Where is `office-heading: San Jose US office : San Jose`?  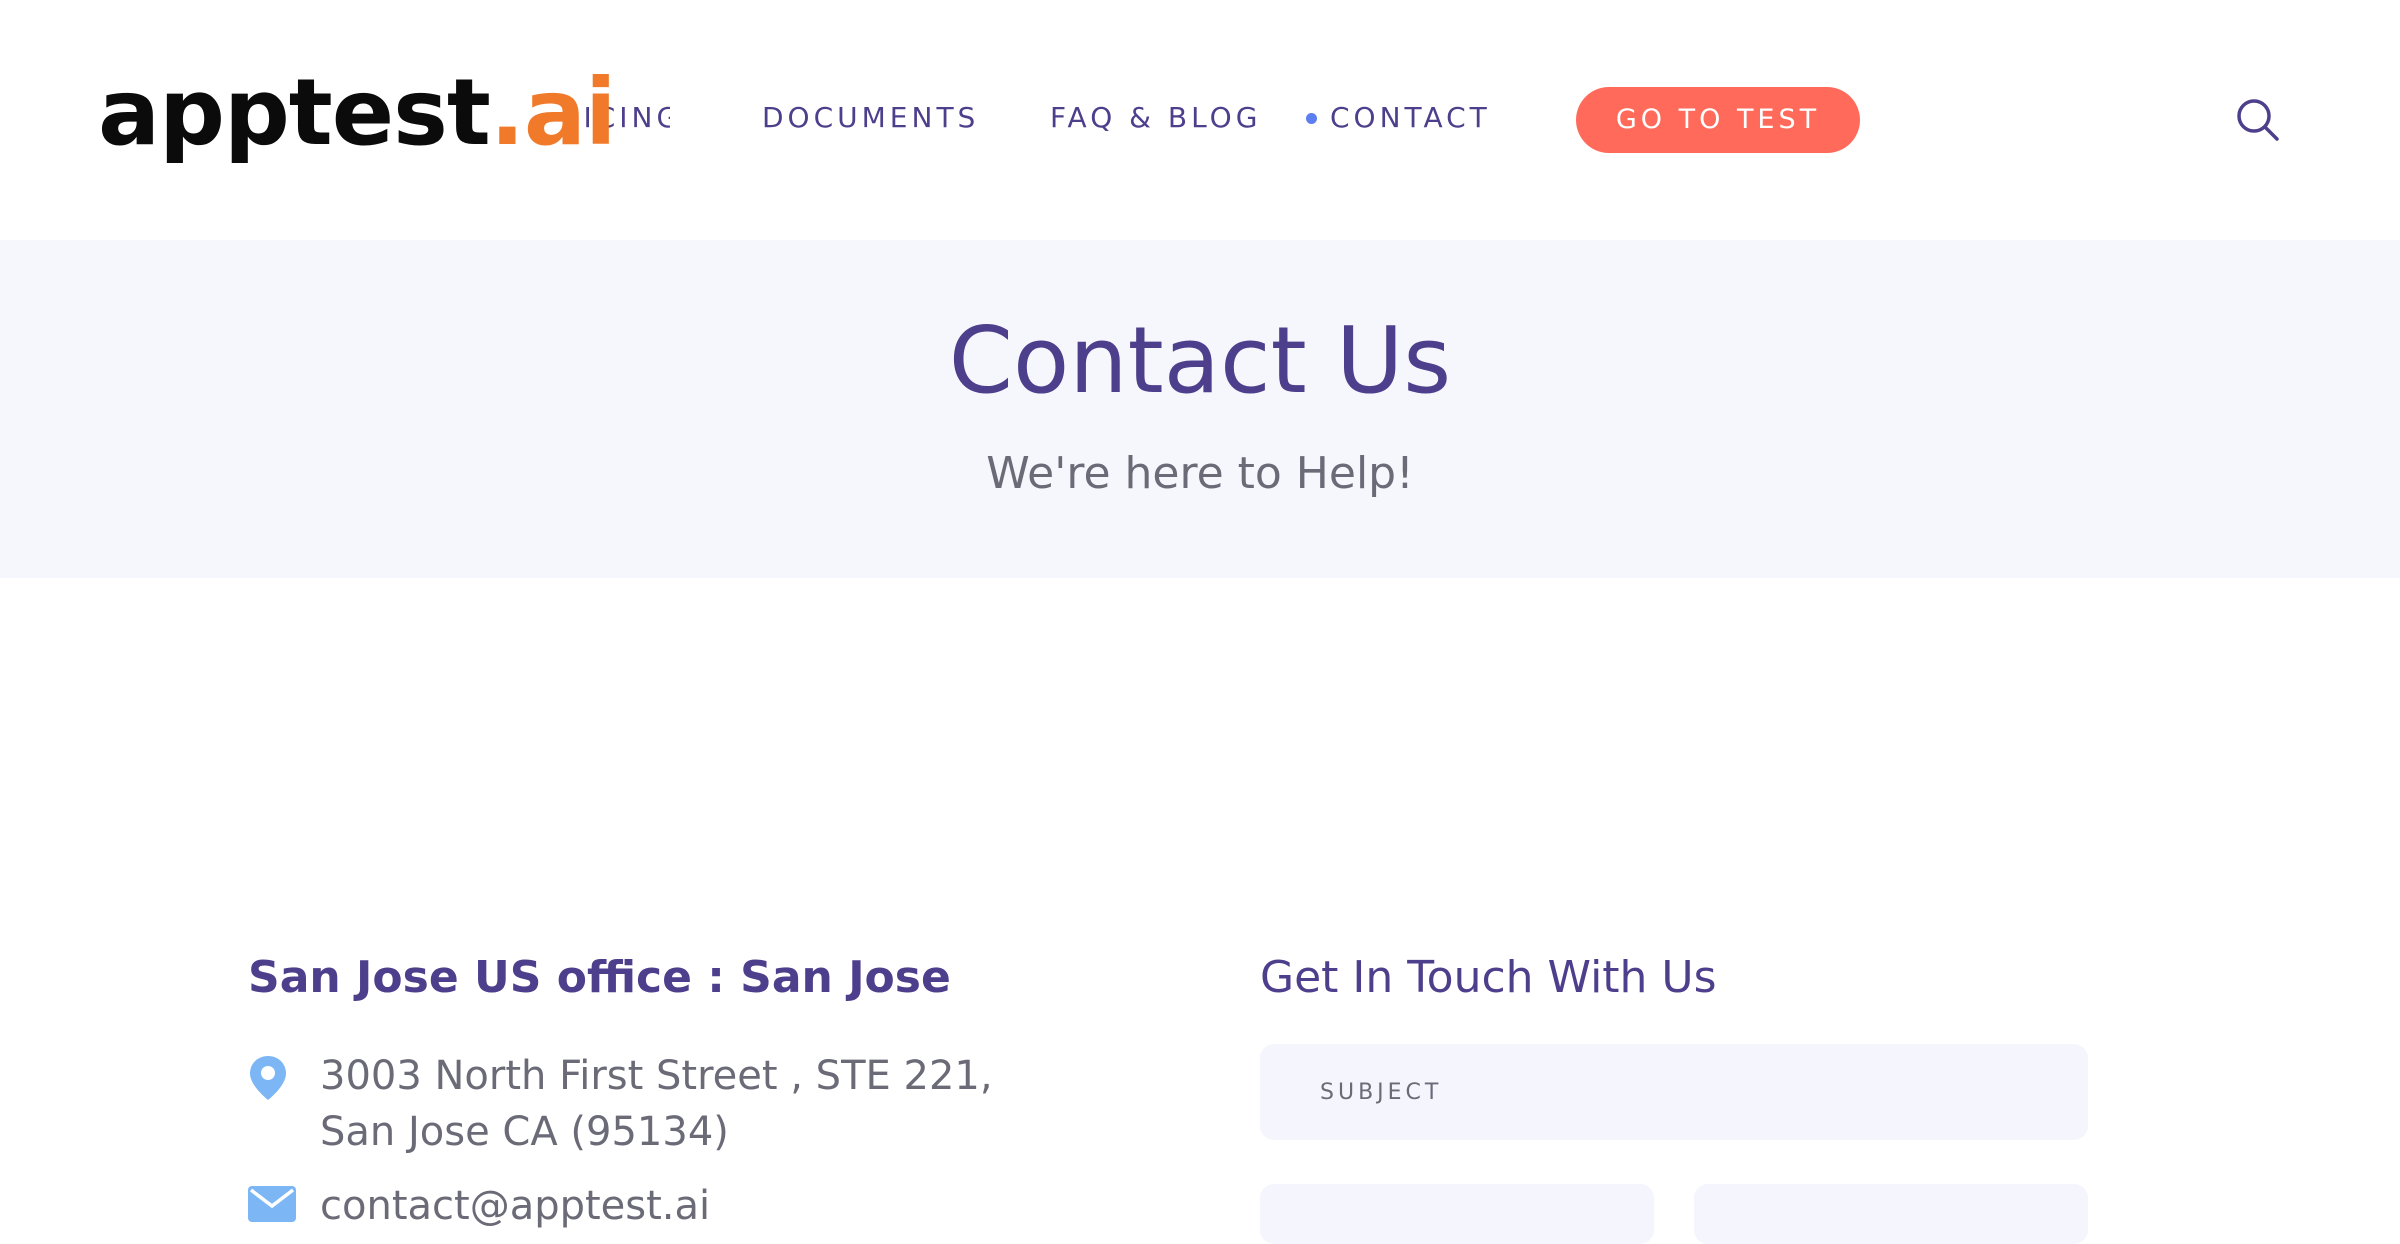
office-heading: San Jose US office : San Jose is located at coordinates (599, 977).